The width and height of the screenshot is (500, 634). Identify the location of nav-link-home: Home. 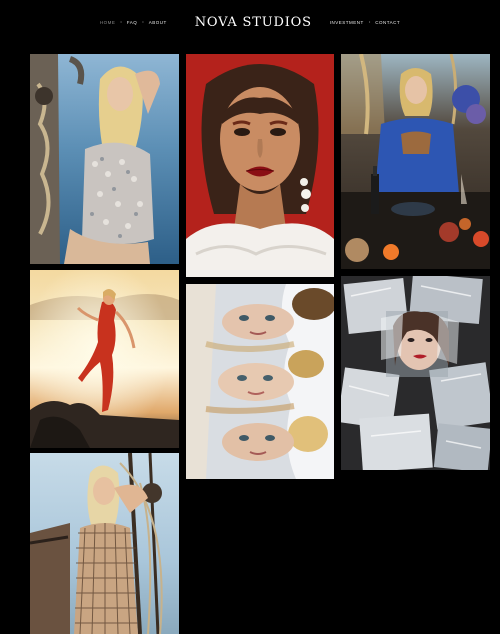
(108, 22).